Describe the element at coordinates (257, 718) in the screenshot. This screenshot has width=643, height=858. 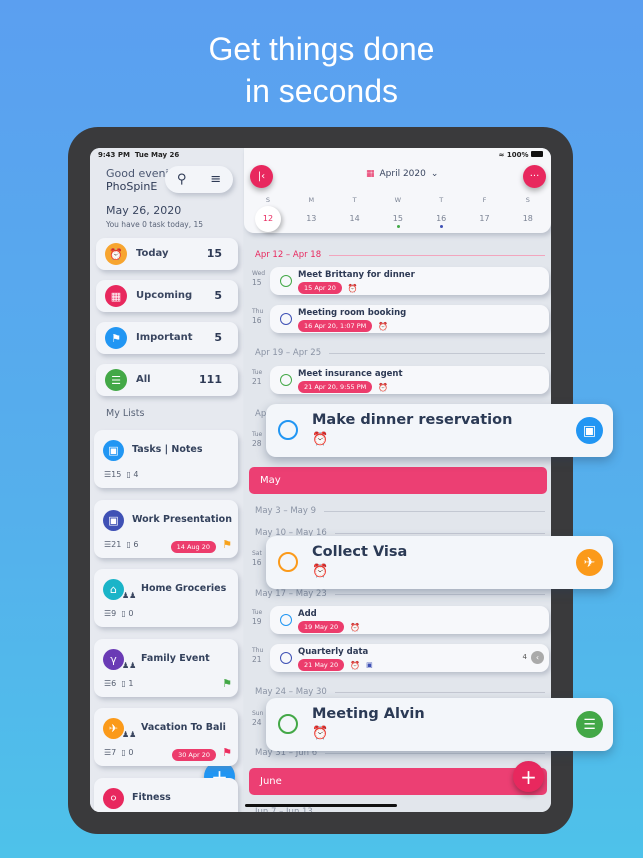
I see `day-label: Sun 24` at that location.